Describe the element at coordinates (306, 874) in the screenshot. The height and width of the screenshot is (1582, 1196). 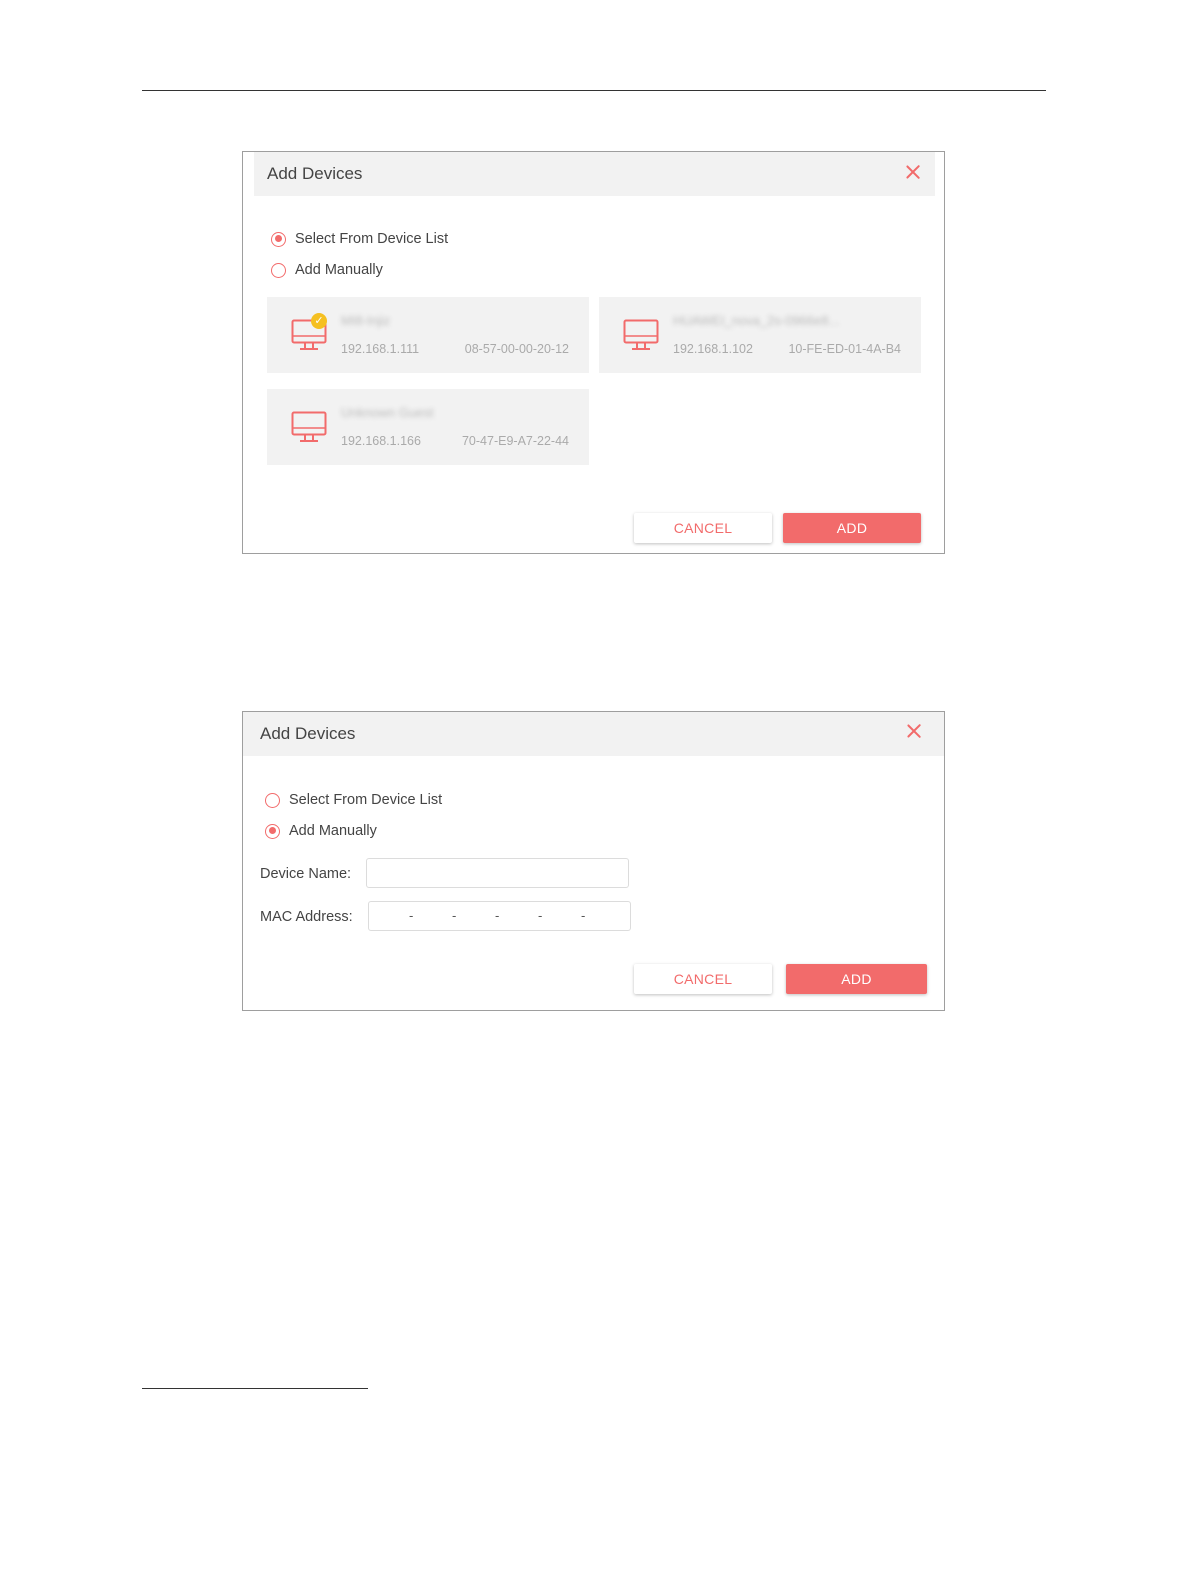
I see `device-name-label: Device Name:` at that location.